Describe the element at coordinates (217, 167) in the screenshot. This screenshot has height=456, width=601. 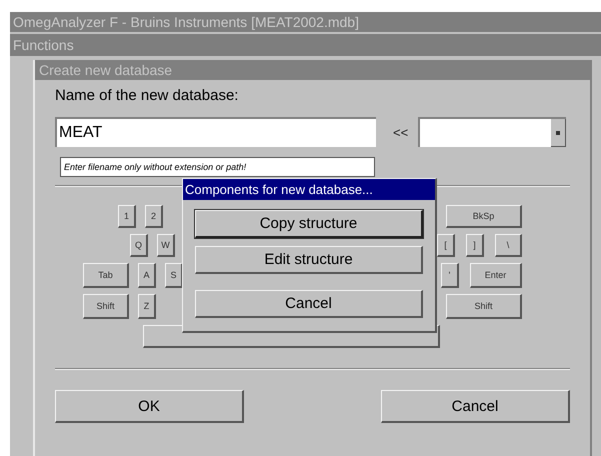
I see `hint-tooltip: Enter filename only without extension or path!` at that location.